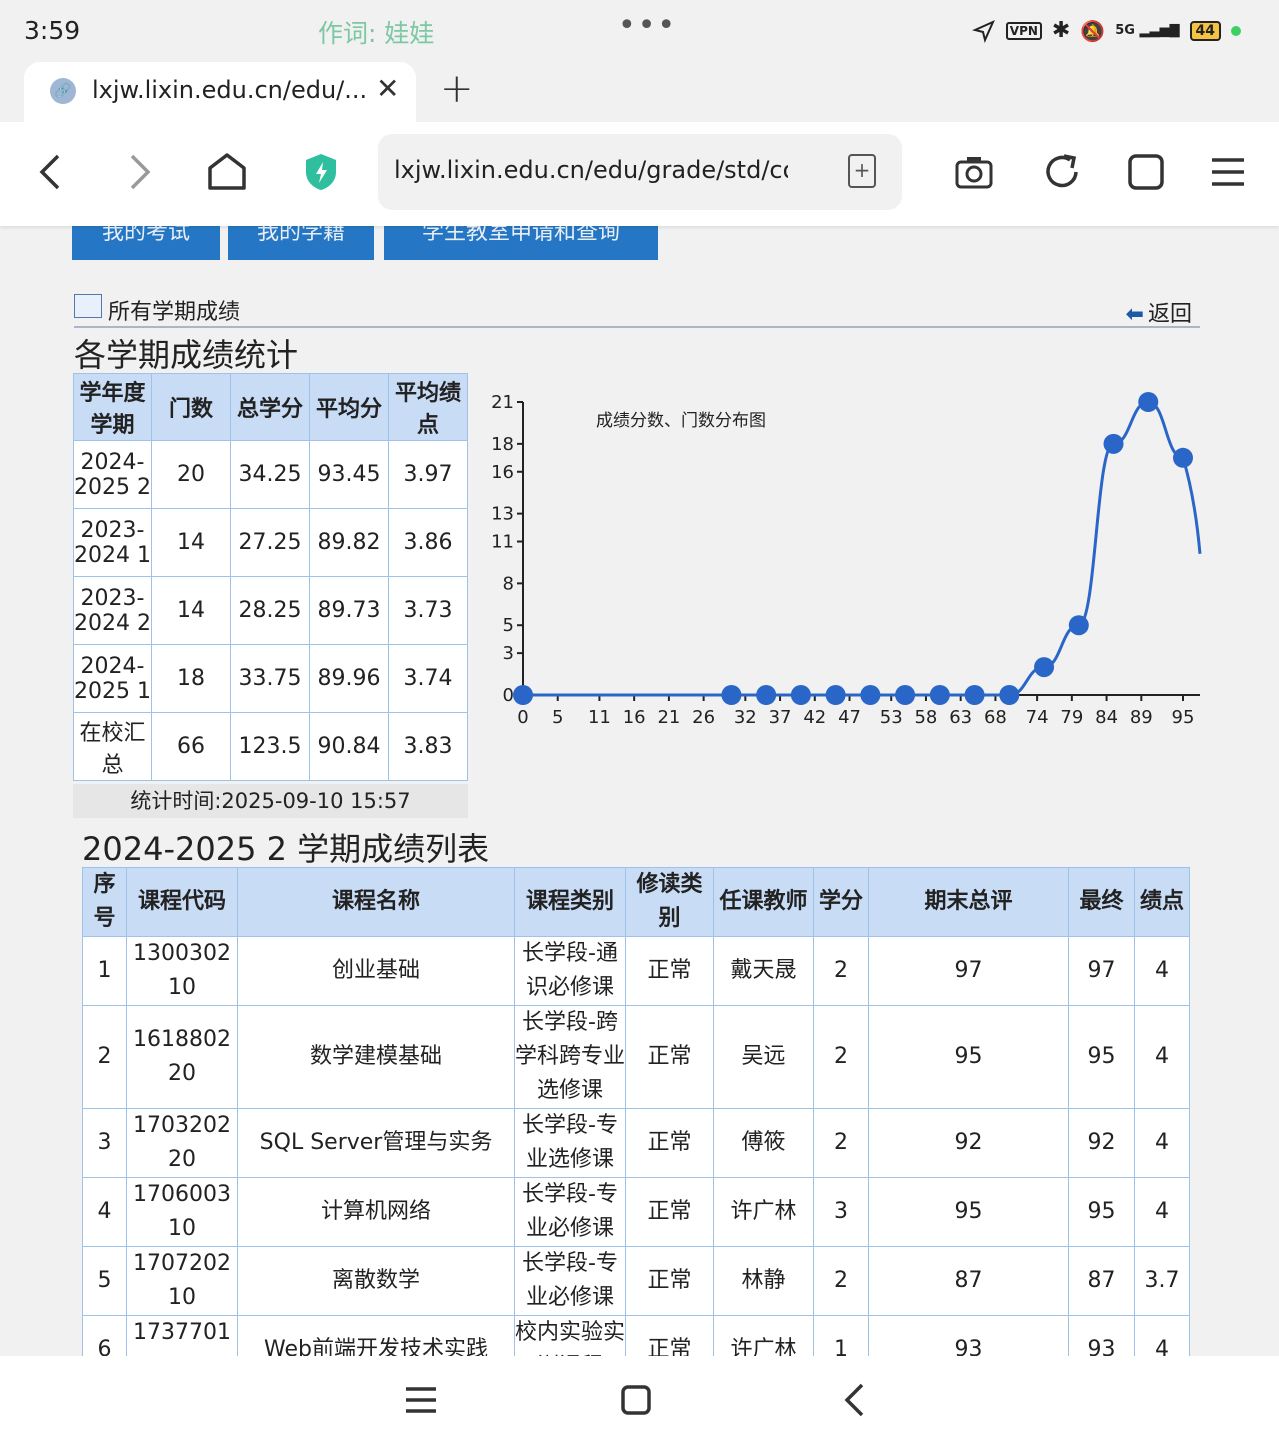  I want to click on average-score-cell: 89.82, so click(349, 542).